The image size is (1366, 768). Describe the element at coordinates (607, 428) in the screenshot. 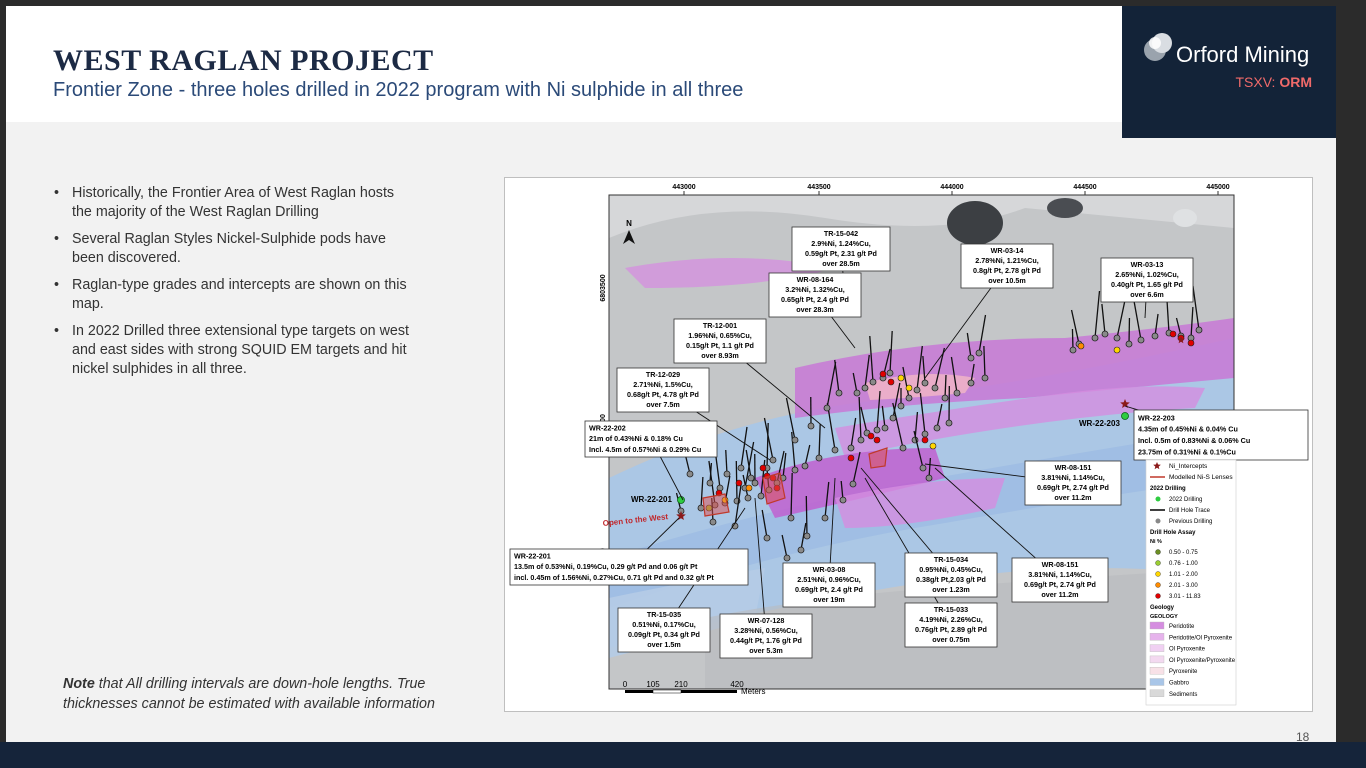

I see `callout-text: WR-22-202` at that location.